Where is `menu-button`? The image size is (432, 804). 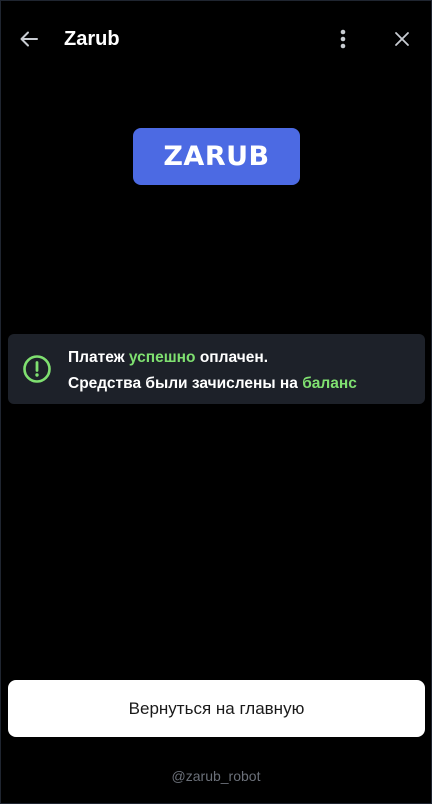 menu-button is located at coordinates (343, 39).